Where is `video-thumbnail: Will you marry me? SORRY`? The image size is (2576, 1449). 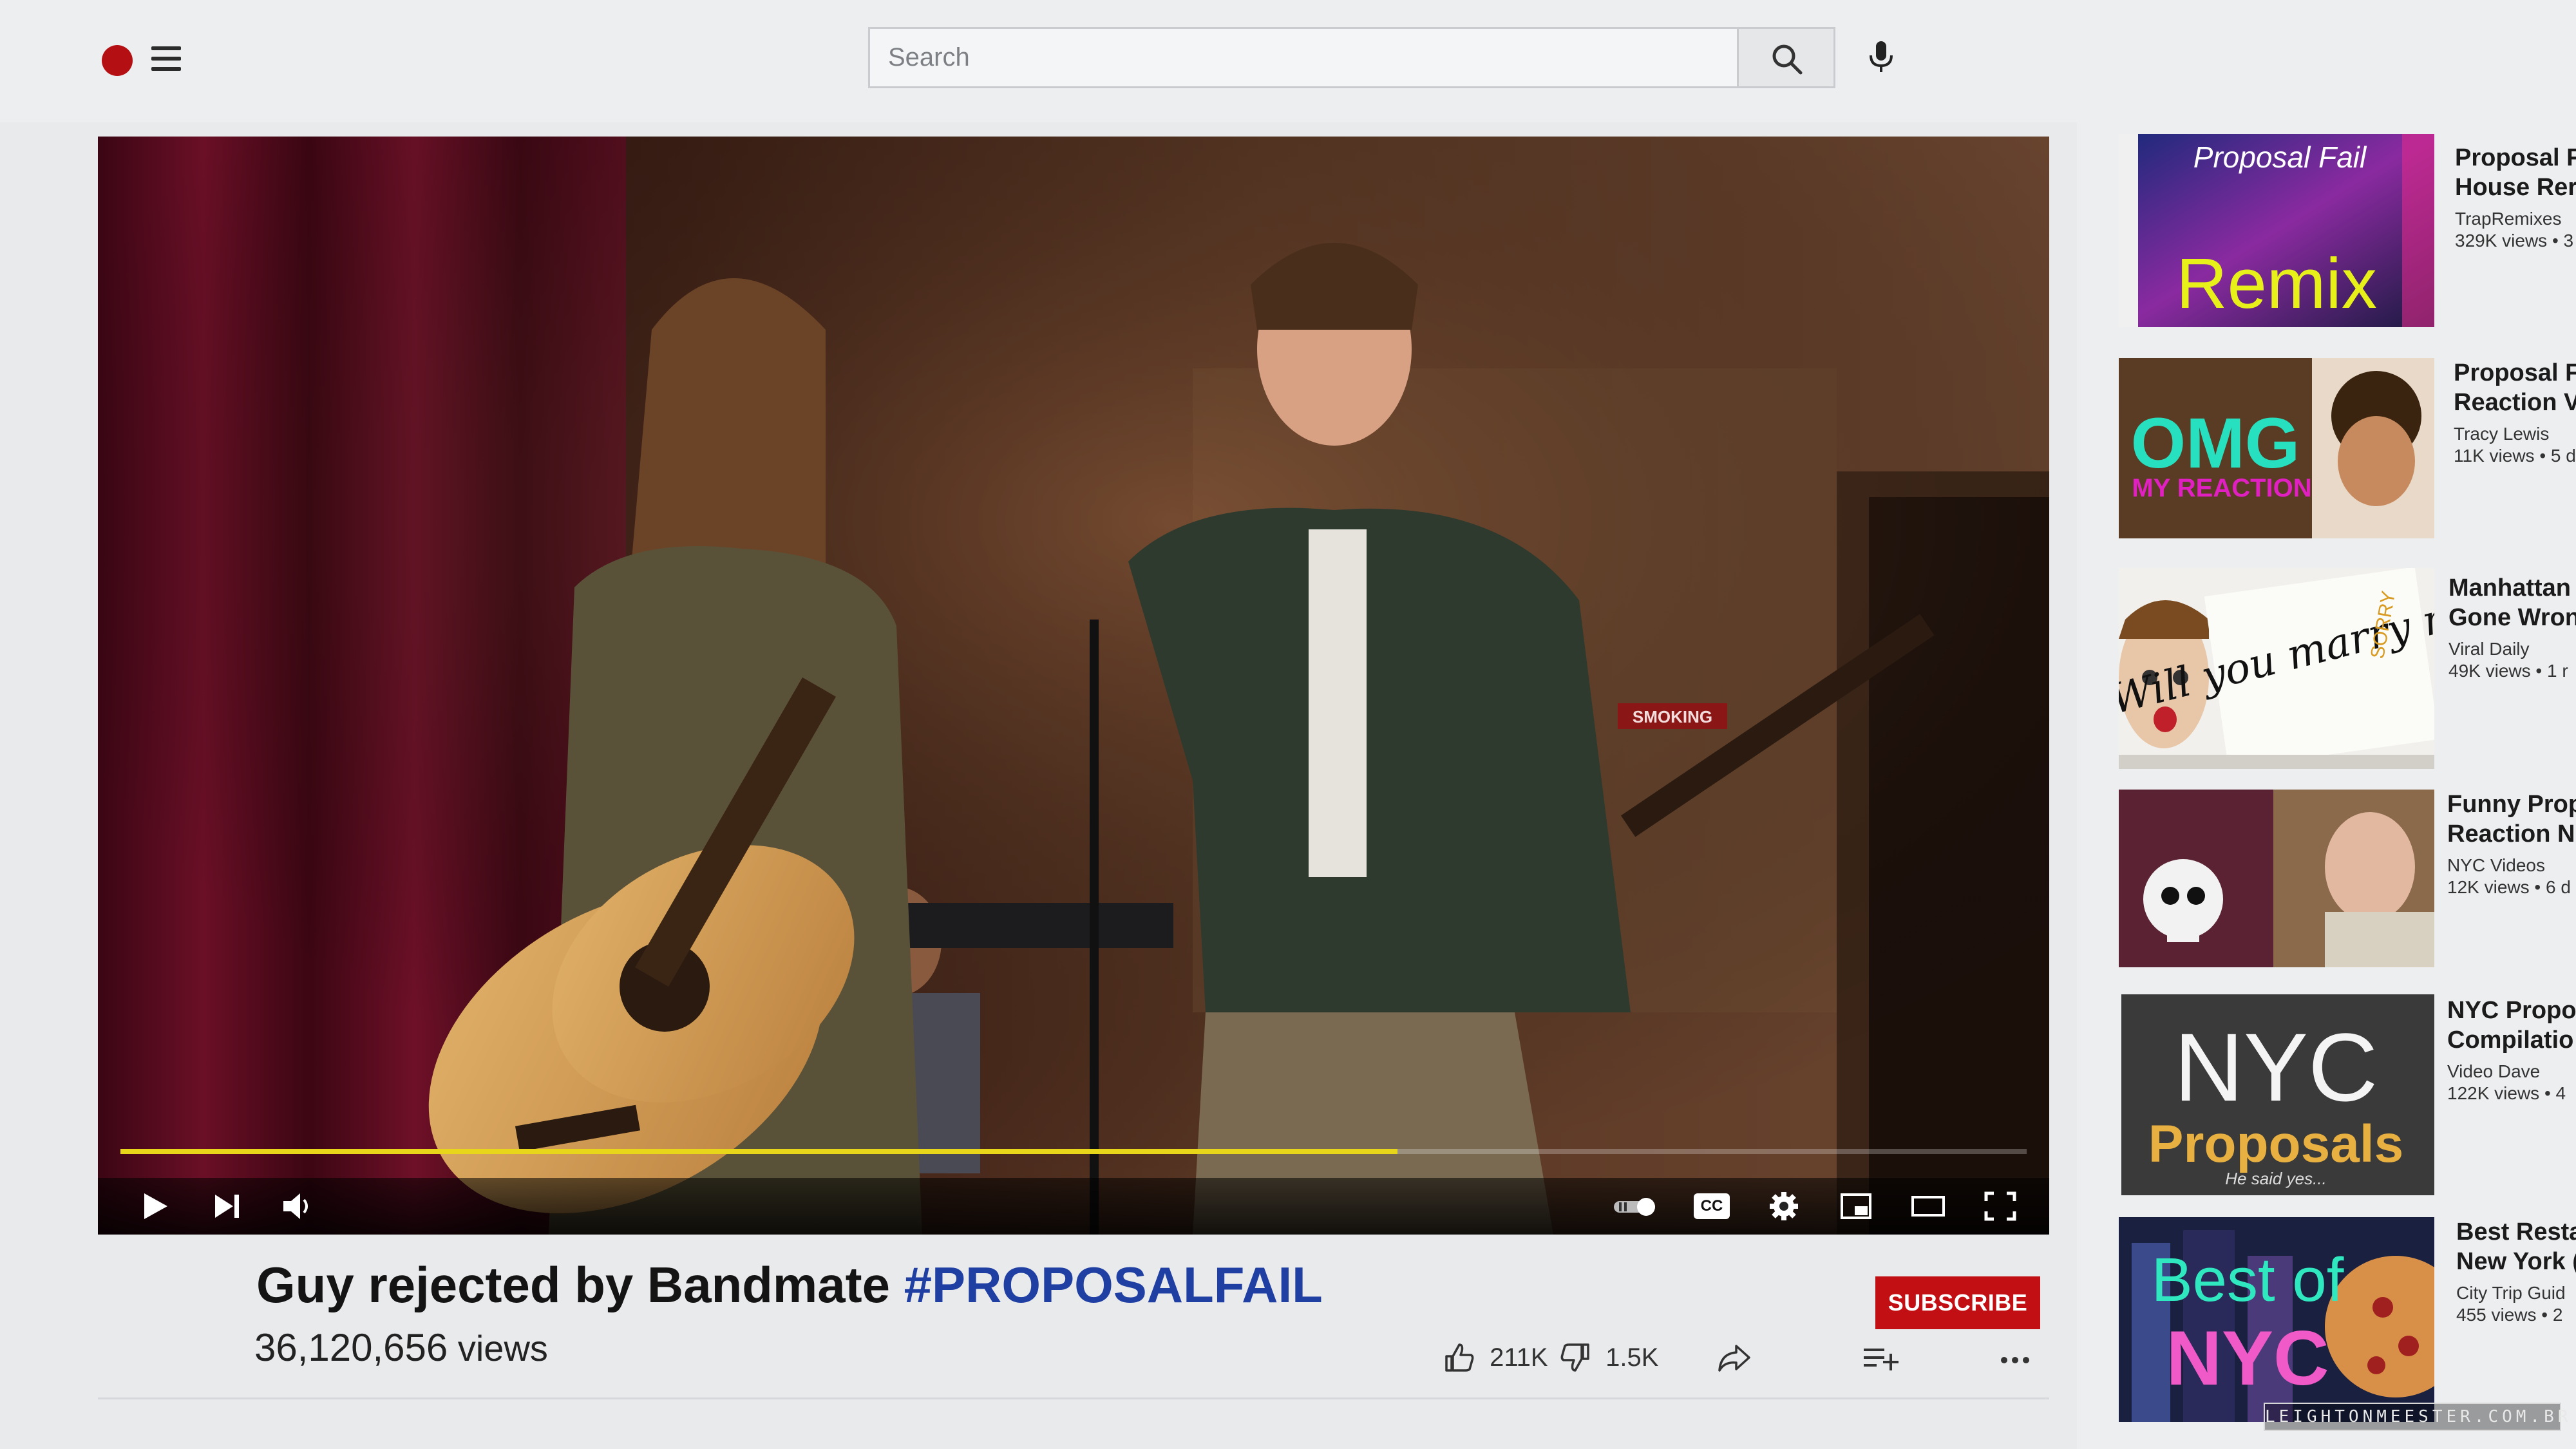
video-thumbnail: Will you marry me? SORRY is located at coordinates (2276, 668).